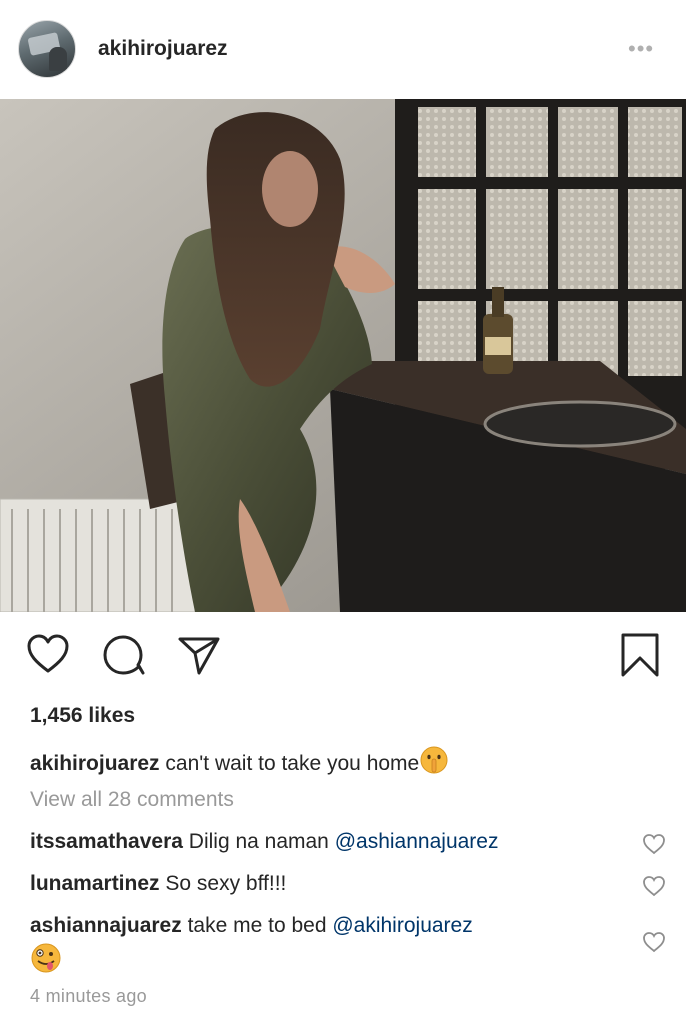 This screenshot has height=1024, width=686. I want to click on heart-icon, so click(48, 656).